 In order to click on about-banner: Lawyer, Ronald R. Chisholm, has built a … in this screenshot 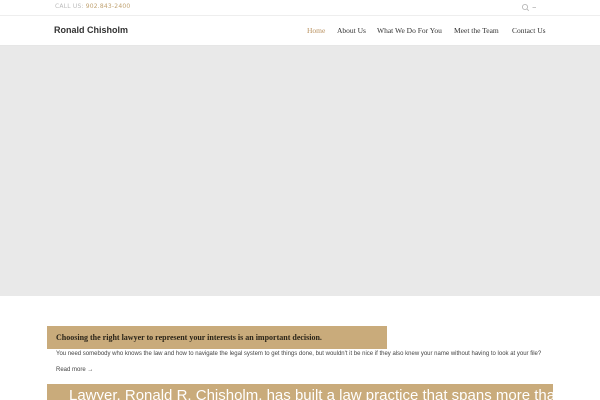, I will do `click(300, 392)`.